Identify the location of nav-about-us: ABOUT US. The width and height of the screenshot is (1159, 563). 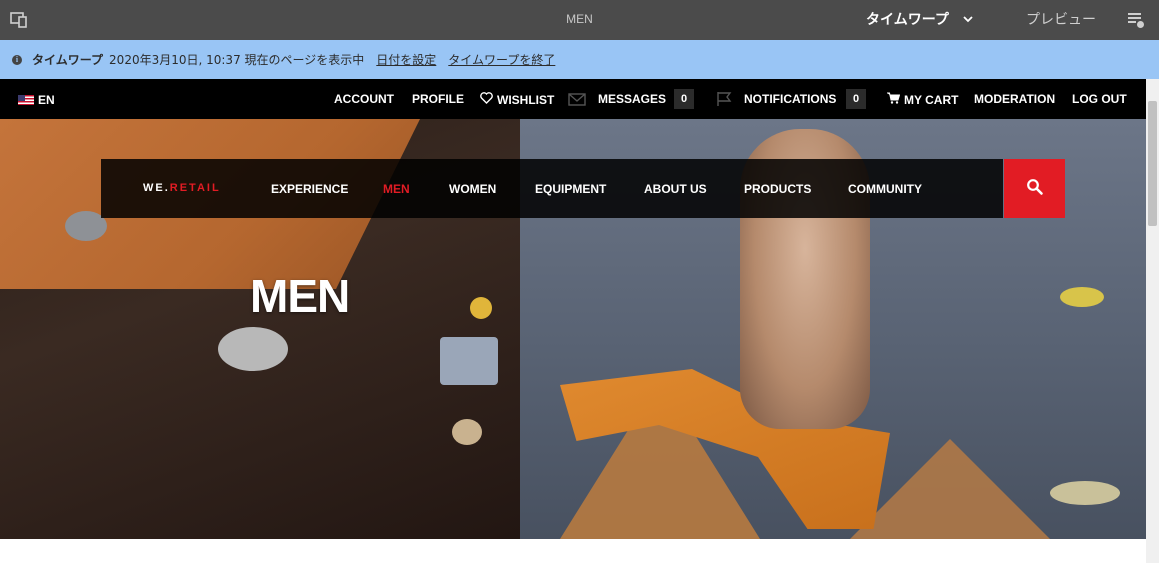
(675, 189).